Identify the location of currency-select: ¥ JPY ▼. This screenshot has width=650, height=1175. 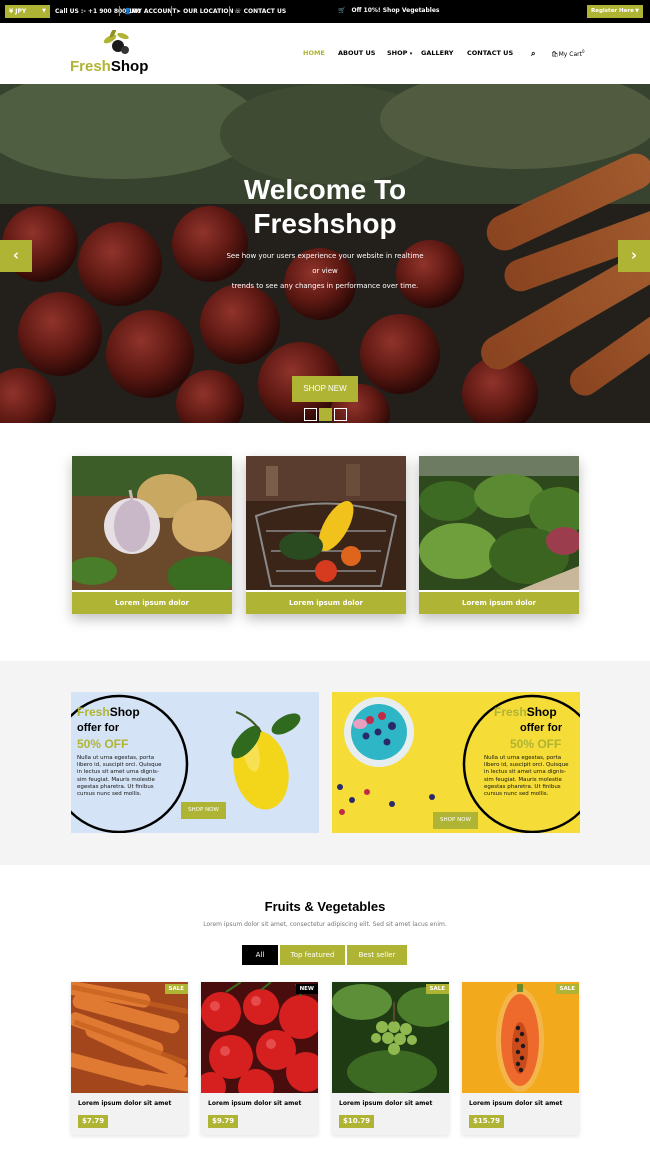
(27, 11).